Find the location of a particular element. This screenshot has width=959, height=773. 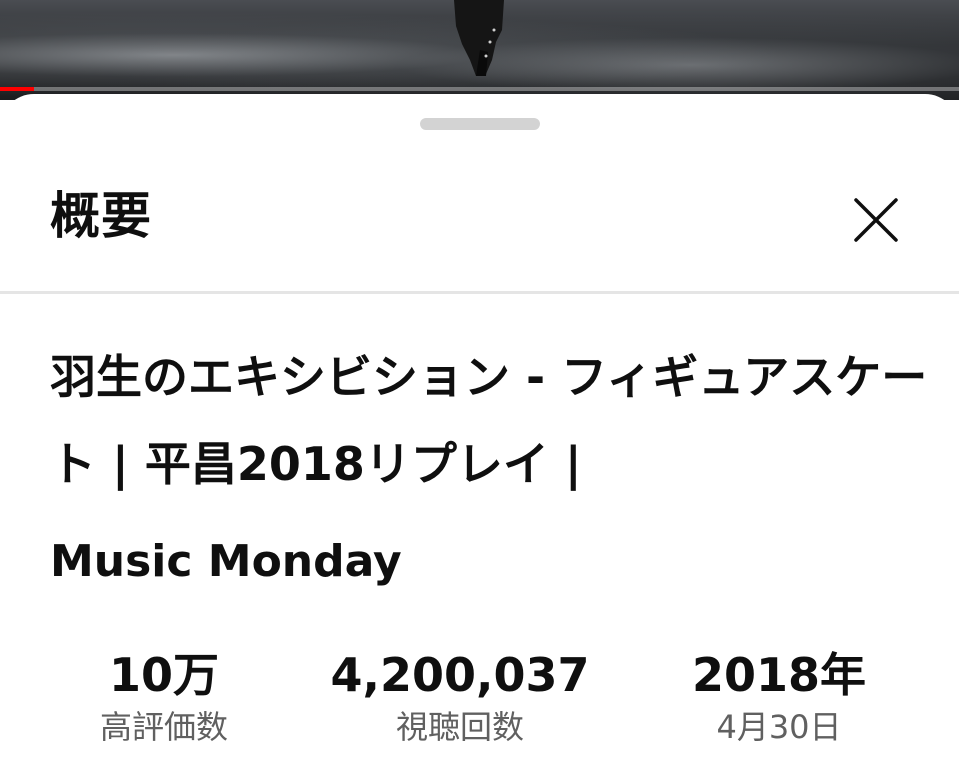

skater-figure is located at coordinates (479, 38).